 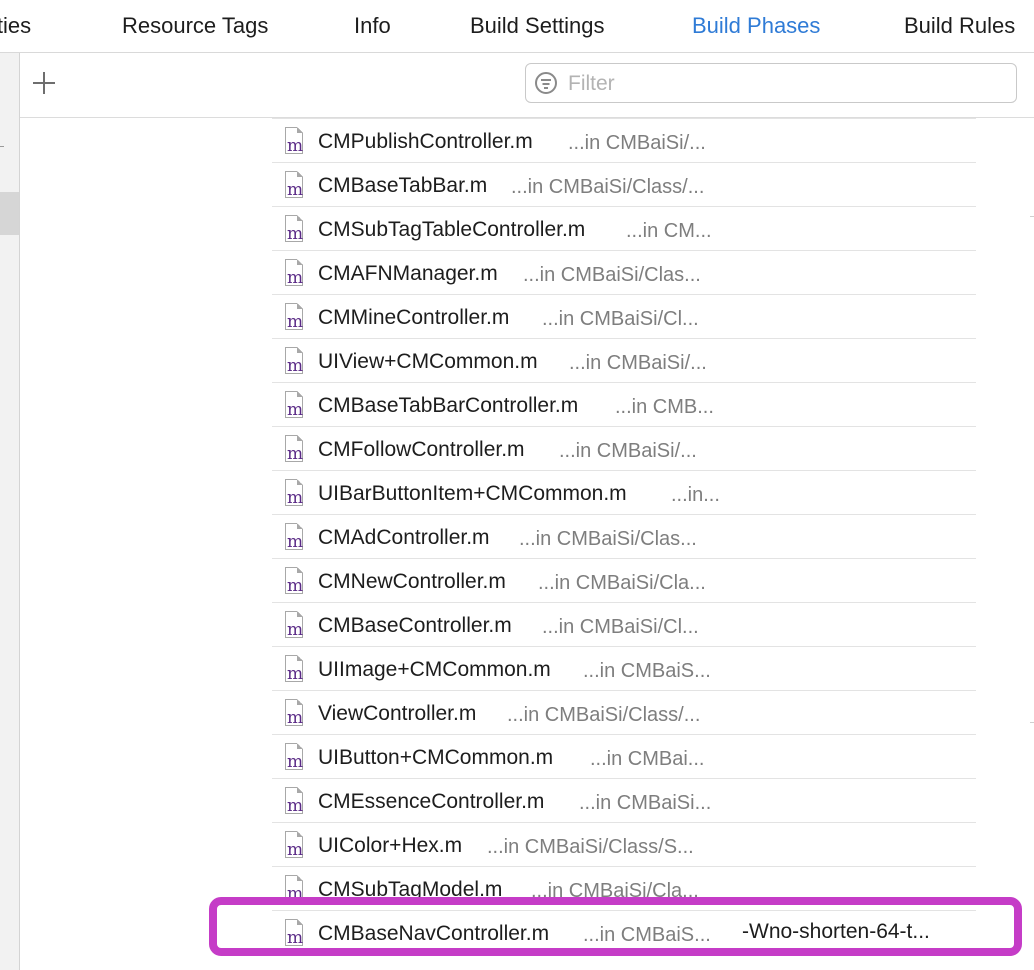 What do you see at coordinates (404, 537) in the screenshot?
I see `file-name: CMAdController.m` at bounding box center [404, 537].